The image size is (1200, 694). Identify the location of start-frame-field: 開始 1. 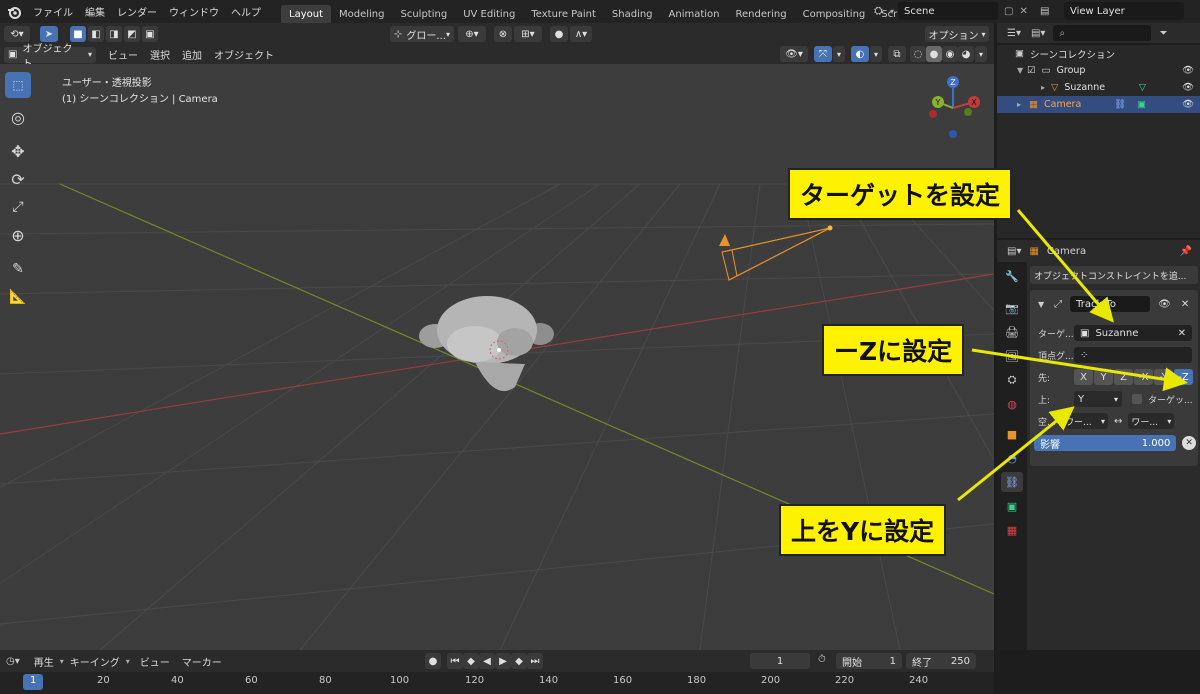
(869, 661).